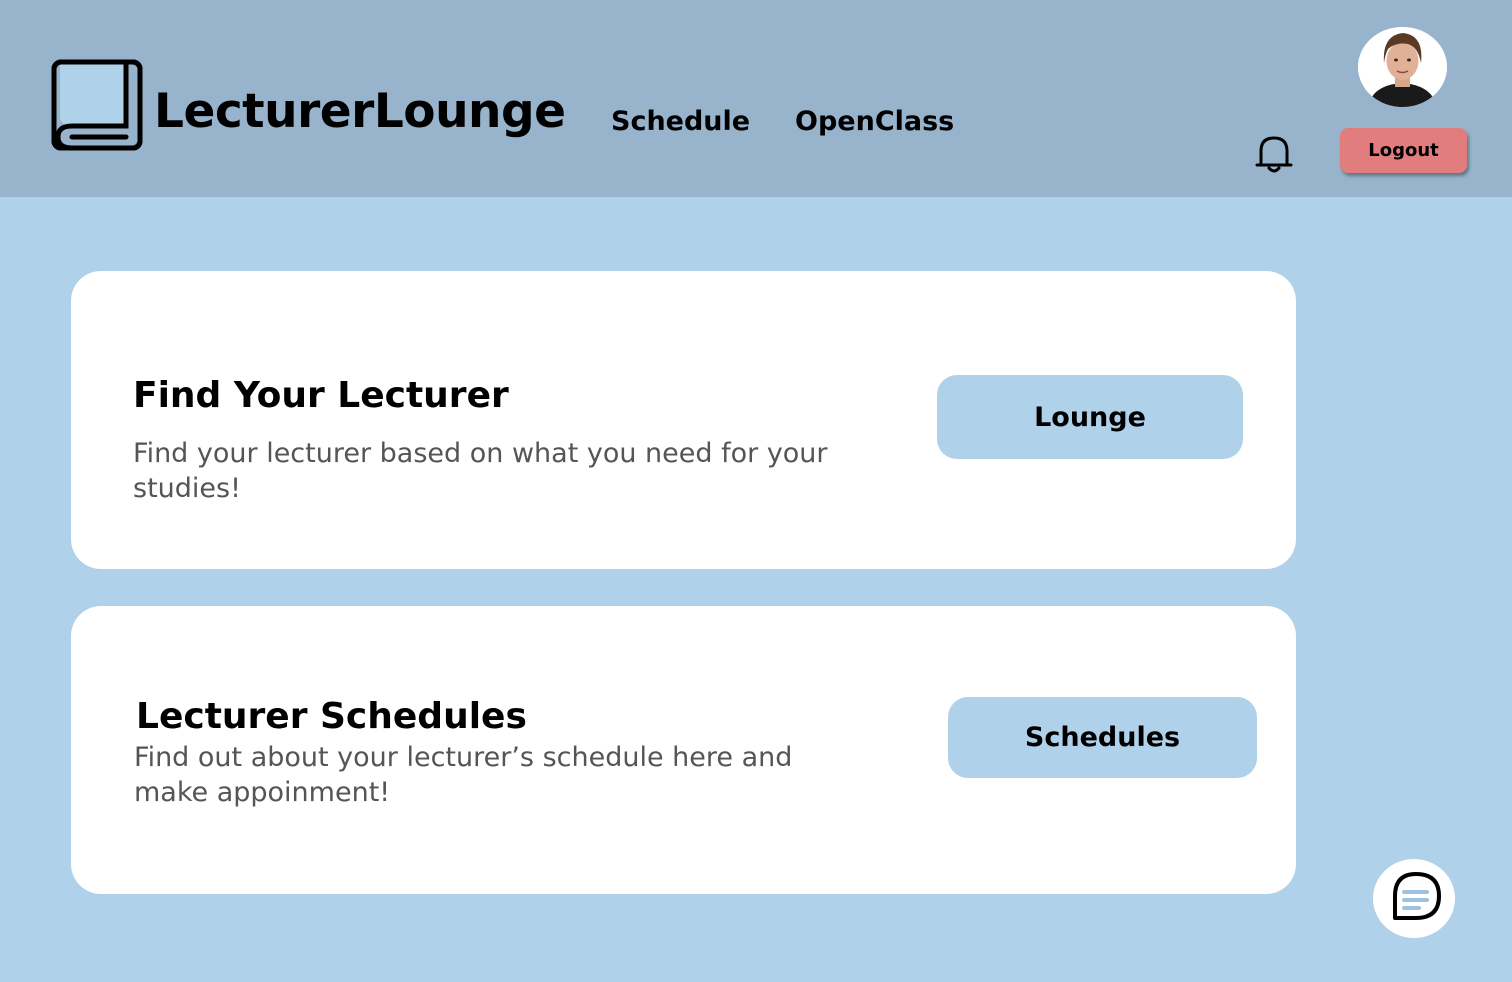  What do you see at coordinates (1417, 896) in the screenshot?
I see `chat-bubble-icon` at bounding box center [1417, 896].